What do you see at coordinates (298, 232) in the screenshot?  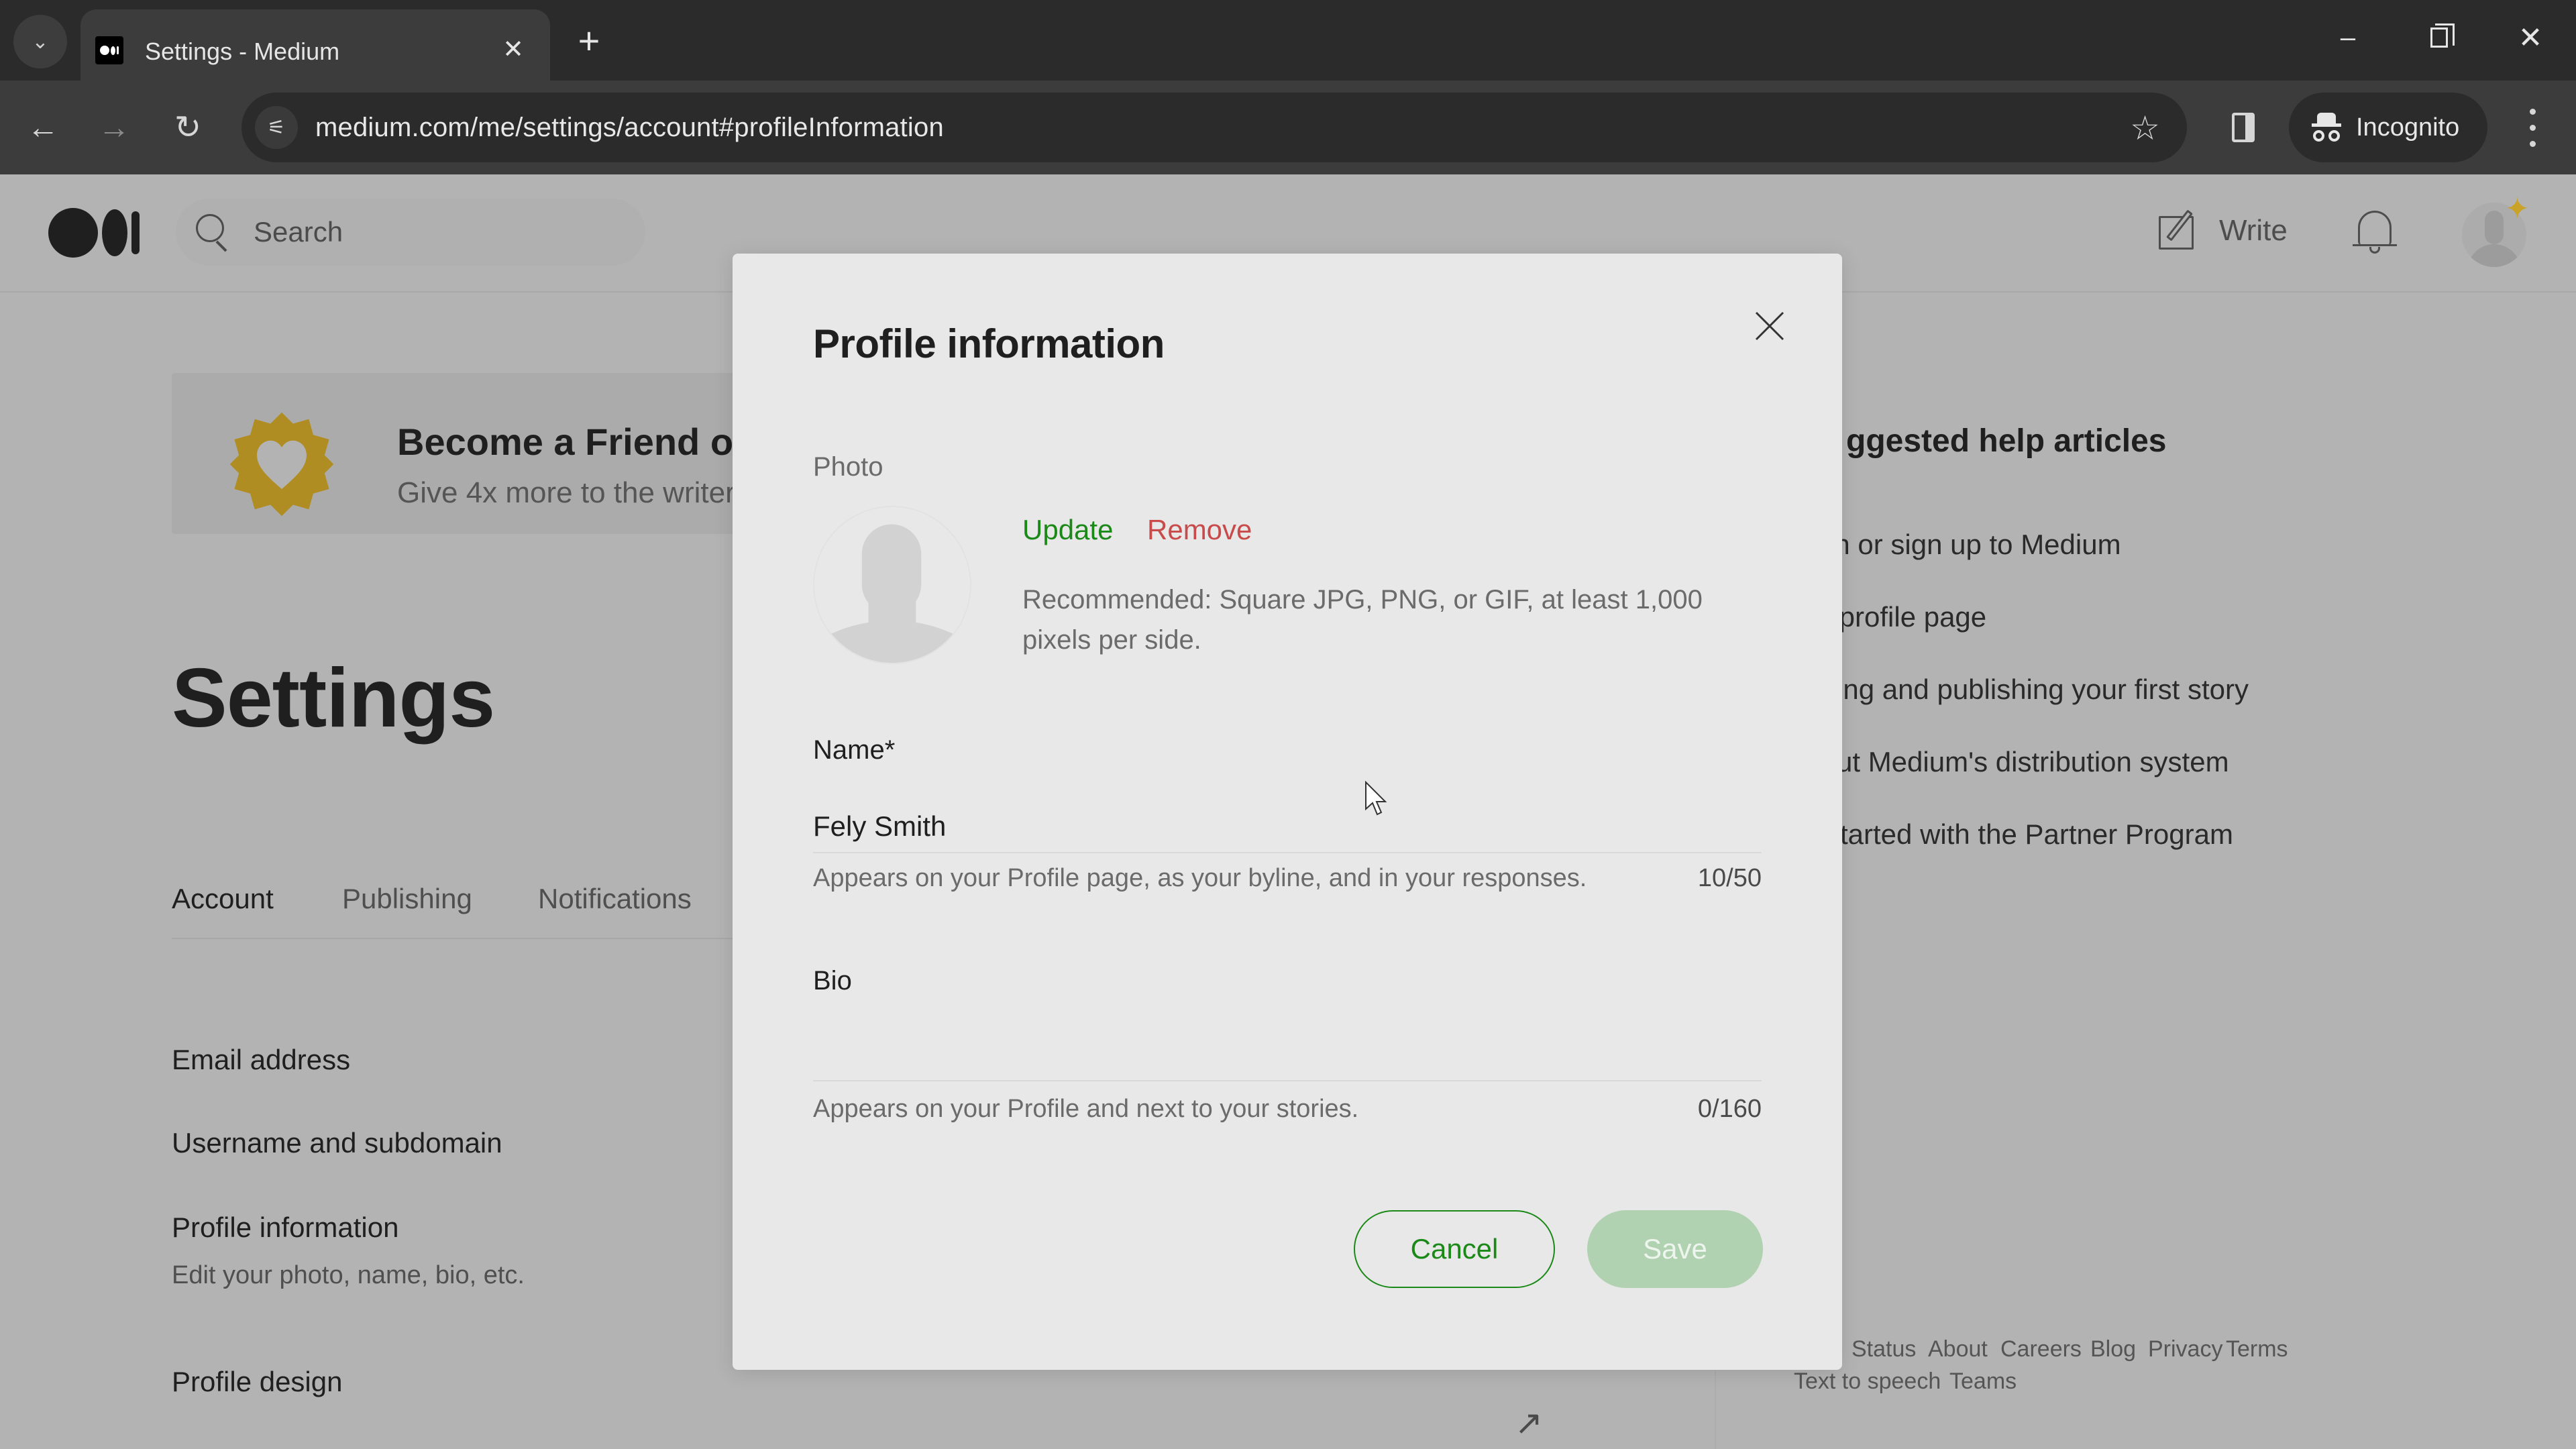 I see `search-placeholder: Search` at bounding box center [298, 232].